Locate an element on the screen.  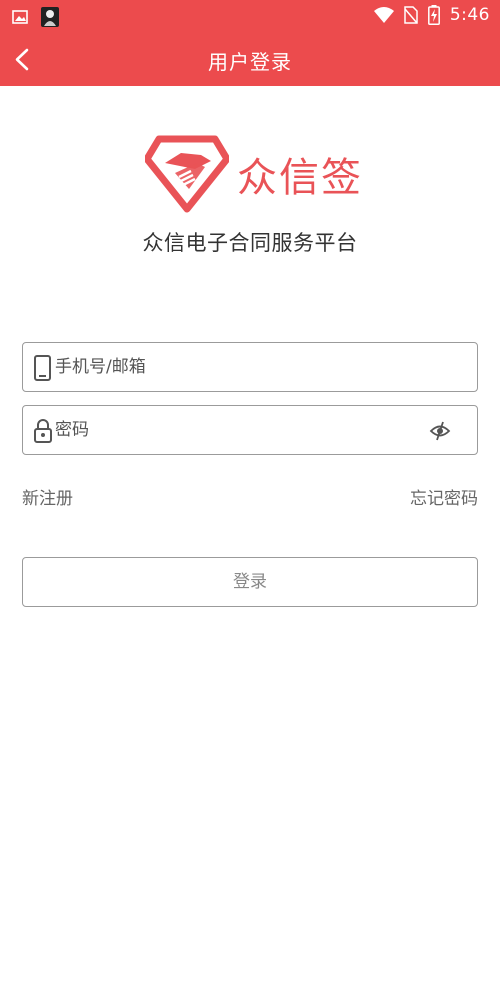
account-input is located at coordinates (245, 367).